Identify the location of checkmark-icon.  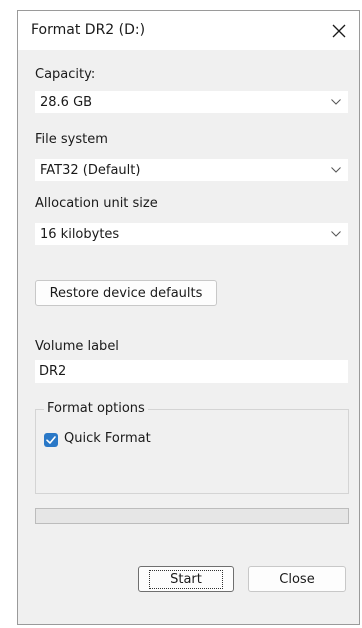
(51, 440).